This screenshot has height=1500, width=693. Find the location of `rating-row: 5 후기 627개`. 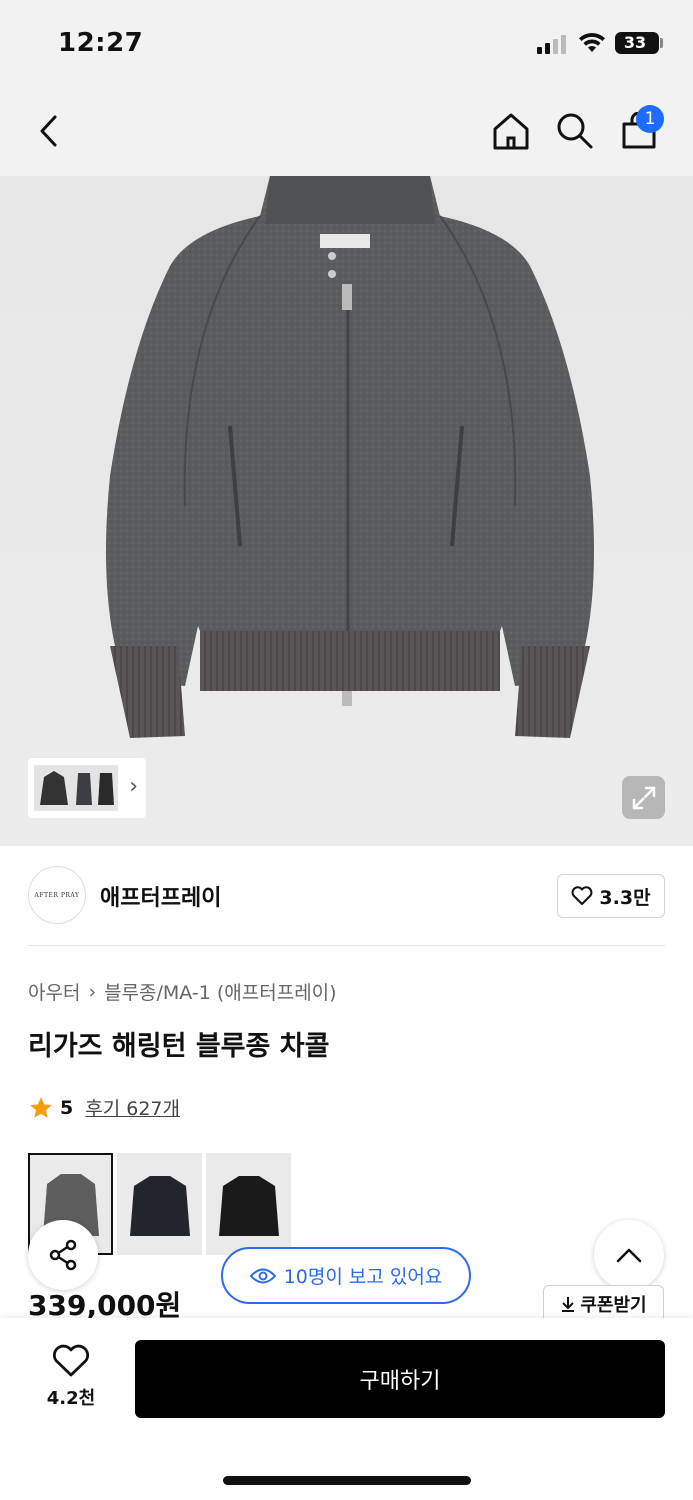

rating-row: 5 후기 627개 is located at coordinates (104, 1107).